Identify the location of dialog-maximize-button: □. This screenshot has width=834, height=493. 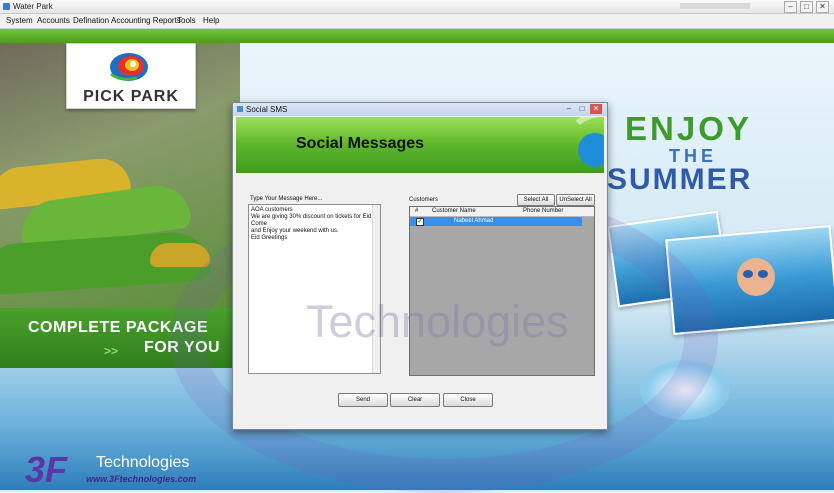
(582, 109).